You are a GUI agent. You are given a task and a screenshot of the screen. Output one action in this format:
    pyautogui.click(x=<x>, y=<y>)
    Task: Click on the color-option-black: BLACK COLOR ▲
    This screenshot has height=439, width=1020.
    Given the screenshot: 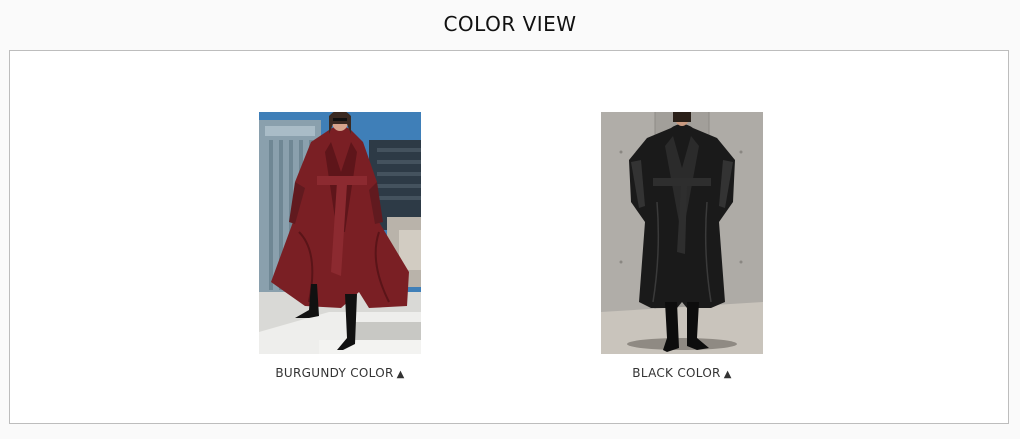 What is the action you would take?
    pyautogui.click(x=682, y=246)
    